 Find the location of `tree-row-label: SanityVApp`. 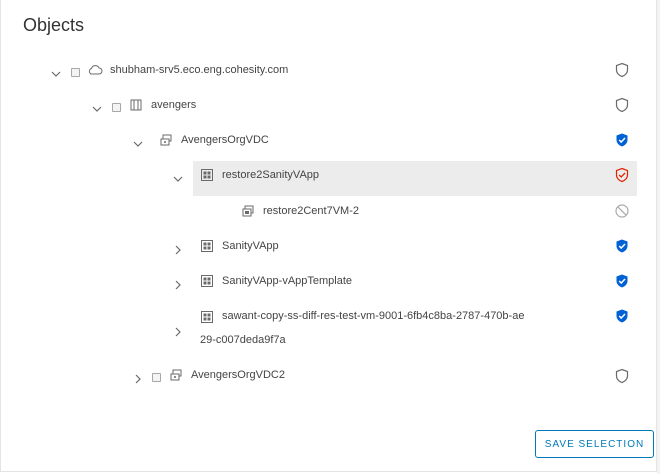

tree-row-label: SanityVApp is located at coordinates (250, 246).